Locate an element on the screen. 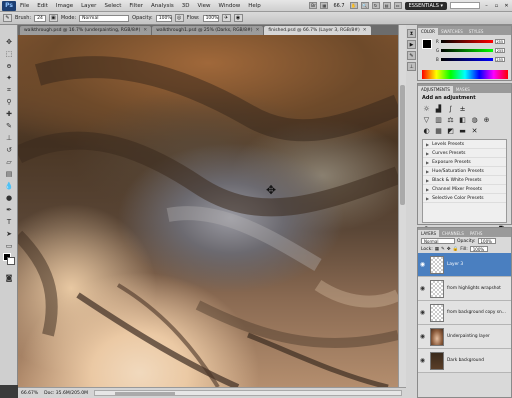  history-panel-icon: ⧗ is located at coordinates (411, 33).